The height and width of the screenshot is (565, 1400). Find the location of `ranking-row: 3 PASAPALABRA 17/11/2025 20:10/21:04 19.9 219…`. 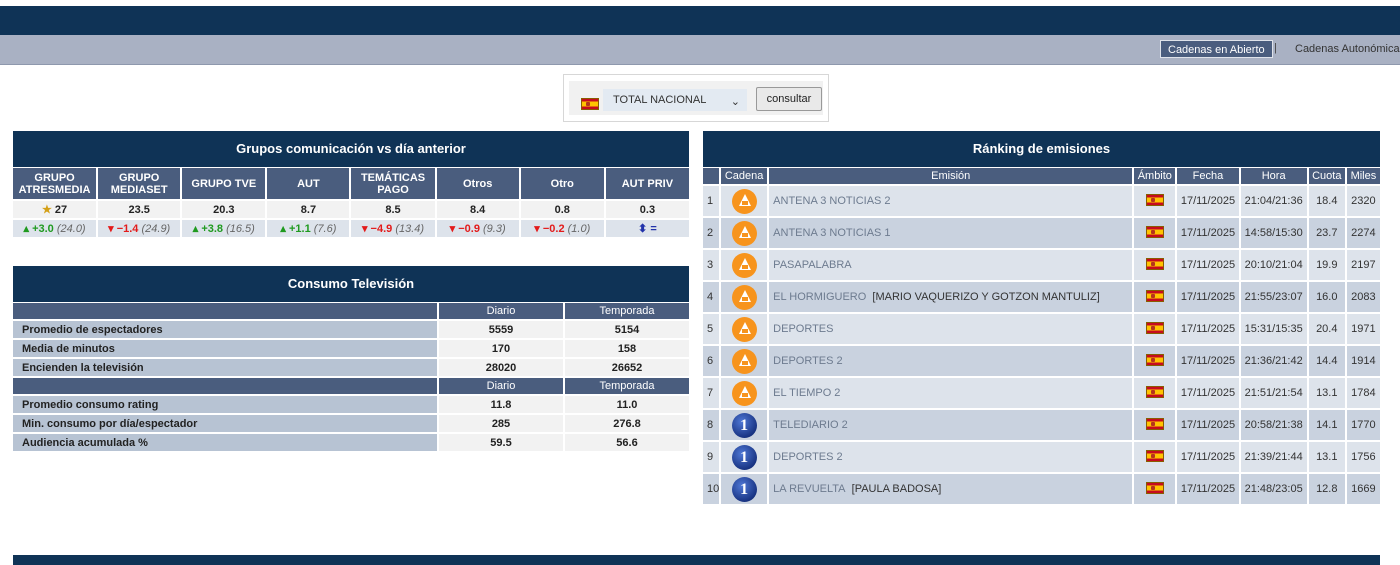

ranking-row: 3 PASAPALABRA 17/11/2025 20:10/21:04 19.9 219… is located at coordinates (1041, 265).